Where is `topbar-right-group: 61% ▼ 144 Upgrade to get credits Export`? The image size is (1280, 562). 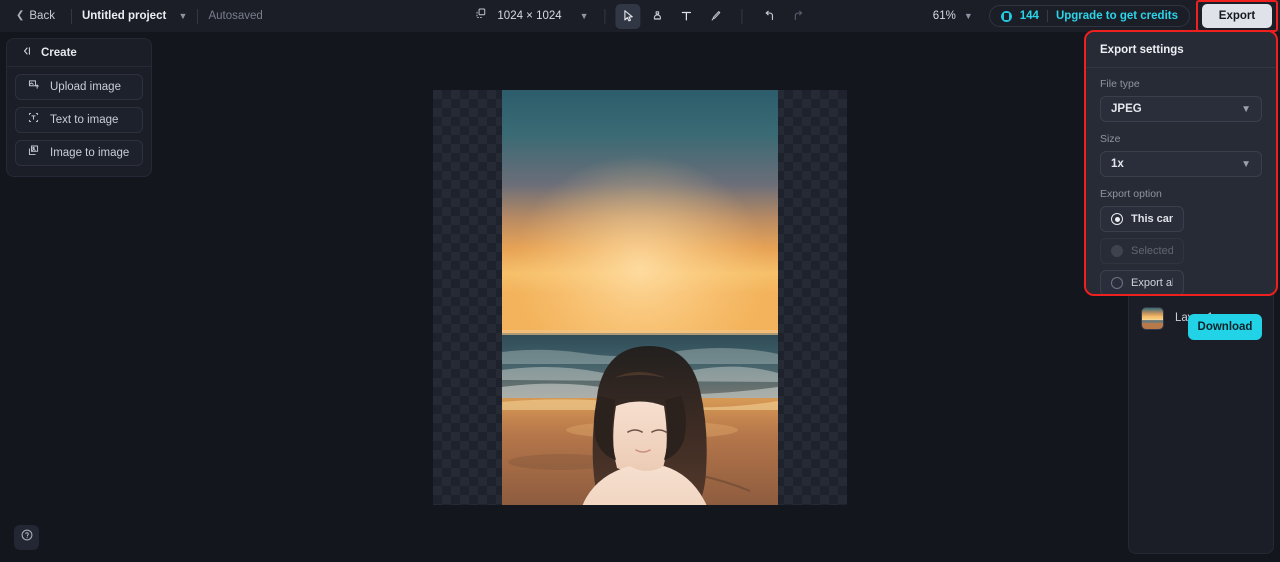 topbar-right-group: 61% ▼ 144 Upgrade to get credits Export is located at coordinates (1102, 16).